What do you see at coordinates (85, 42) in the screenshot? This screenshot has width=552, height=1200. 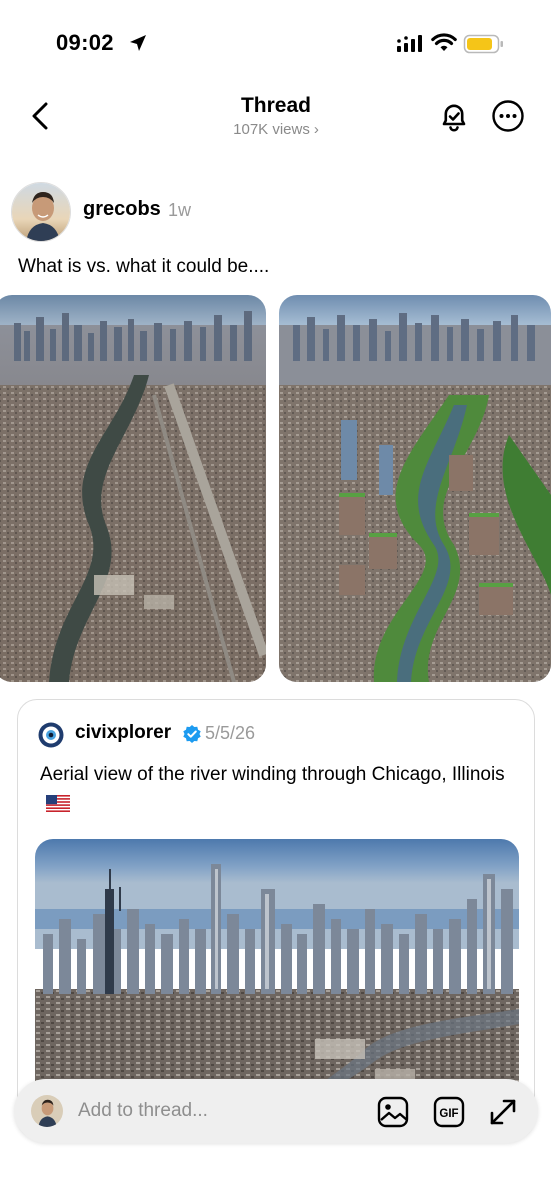 I see `status-time: 09:02` at bounding box center [85, 42].